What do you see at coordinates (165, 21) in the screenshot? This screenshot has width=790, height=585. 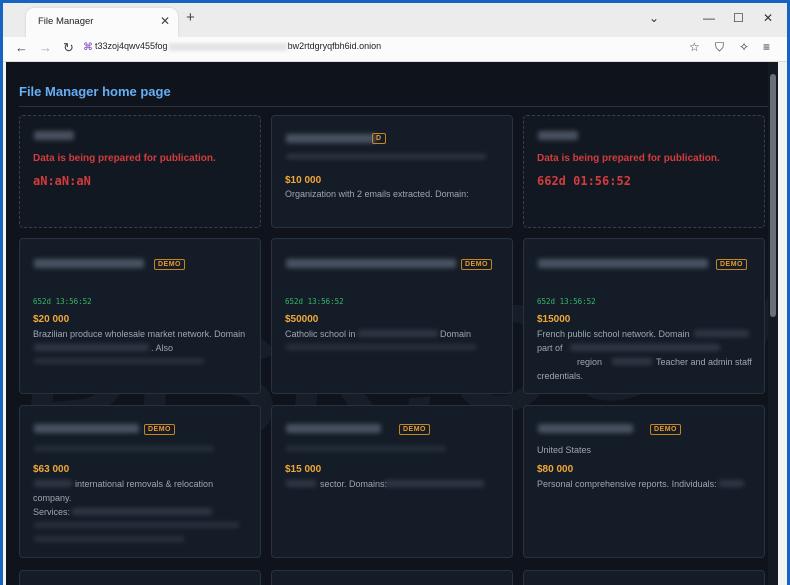 I see `close-tab-icon: ✕` at bounding box center [165, 21].